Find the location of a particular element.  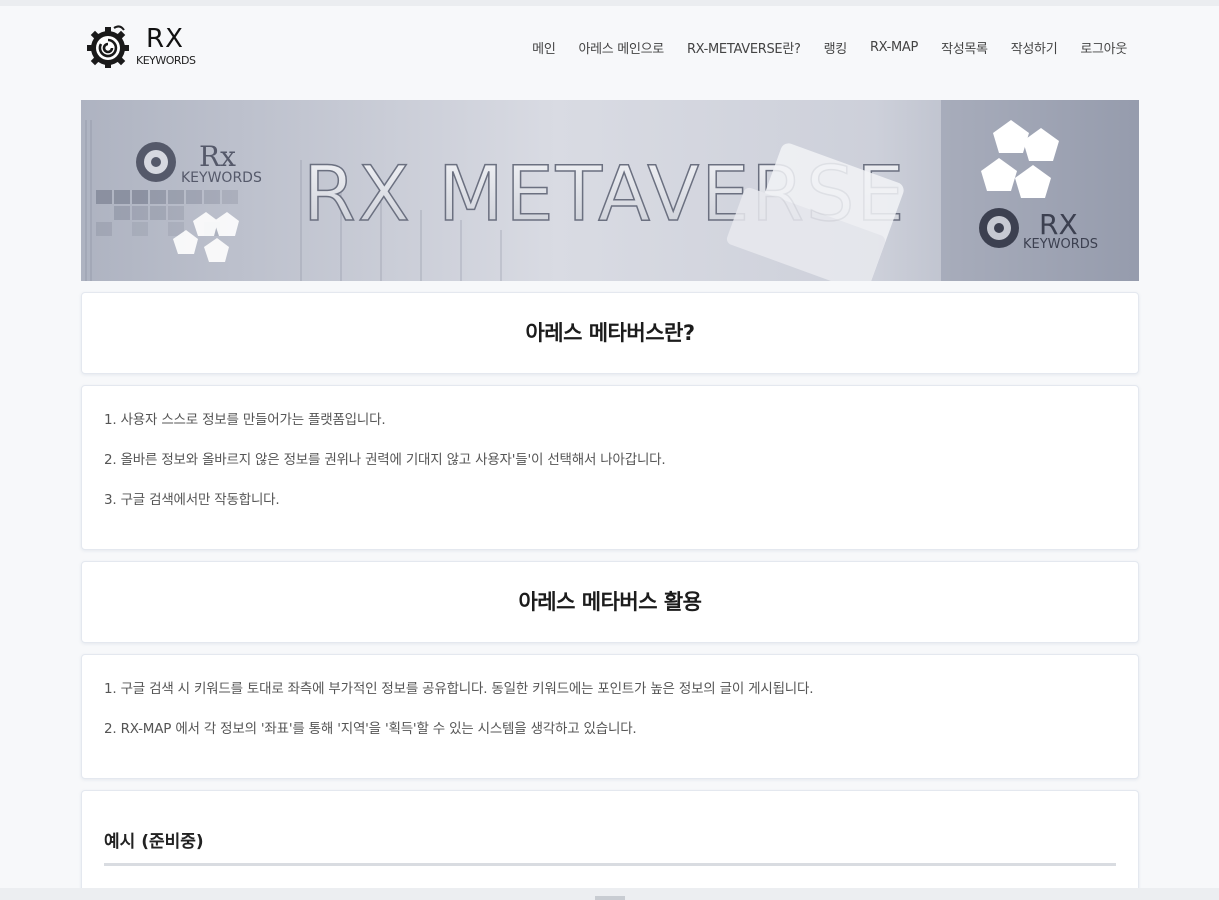

nav-item-ranking: 랭킹 is located at coordinates (836, 47).